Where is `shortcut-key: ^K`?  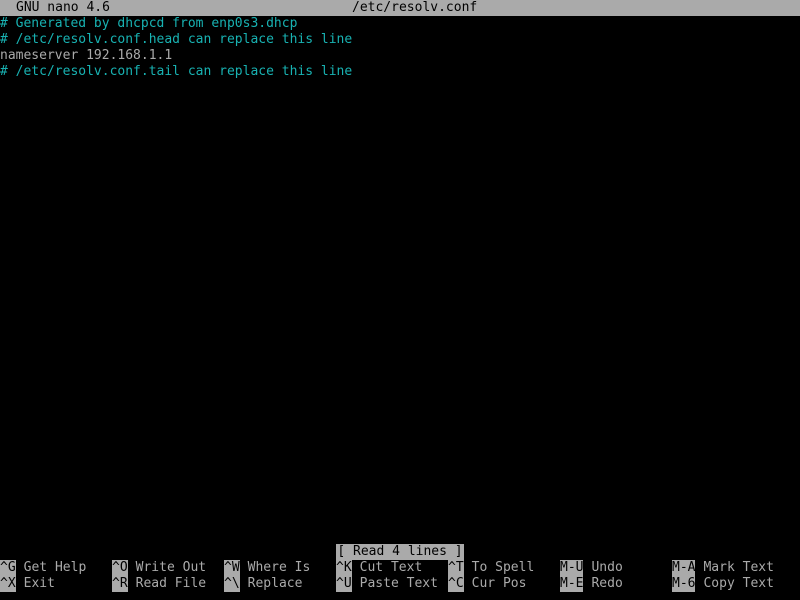 shortcut-key: ^K is located at coordinates (344, 568).